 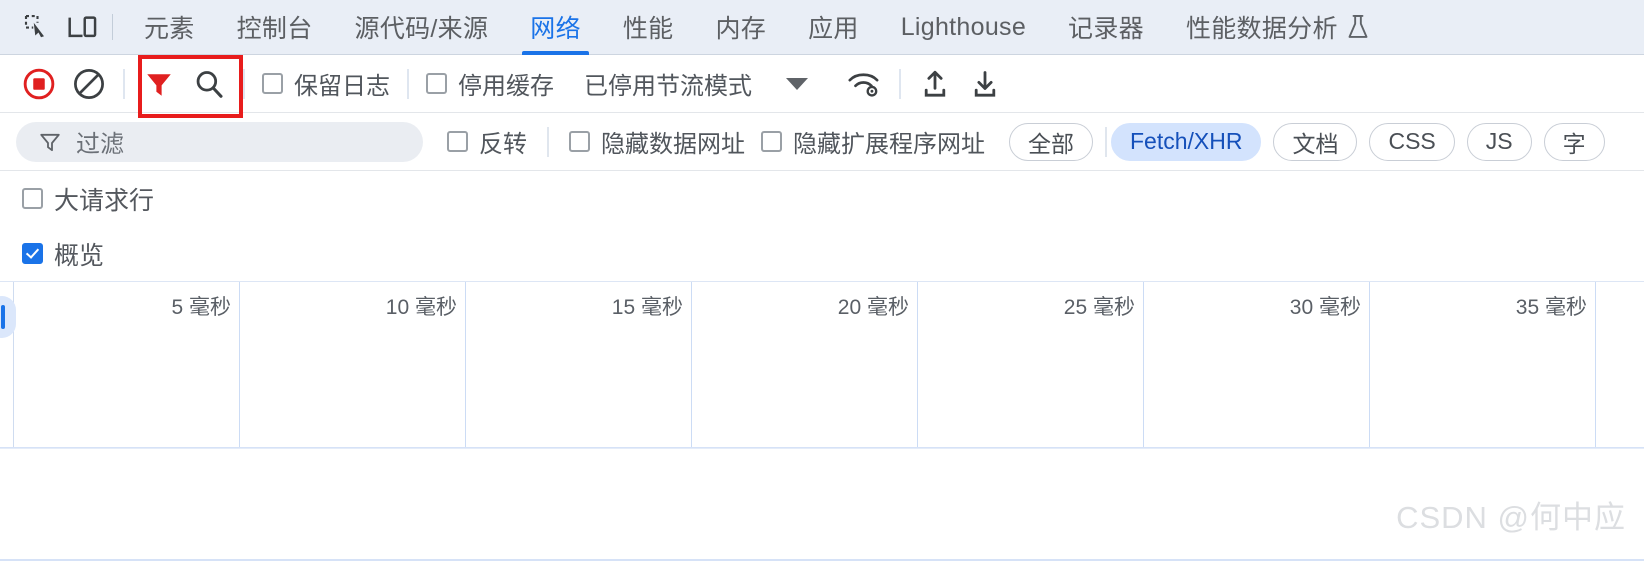 I want to click on filter-chip-css-label: CSS, so click(x=1412, y=141).